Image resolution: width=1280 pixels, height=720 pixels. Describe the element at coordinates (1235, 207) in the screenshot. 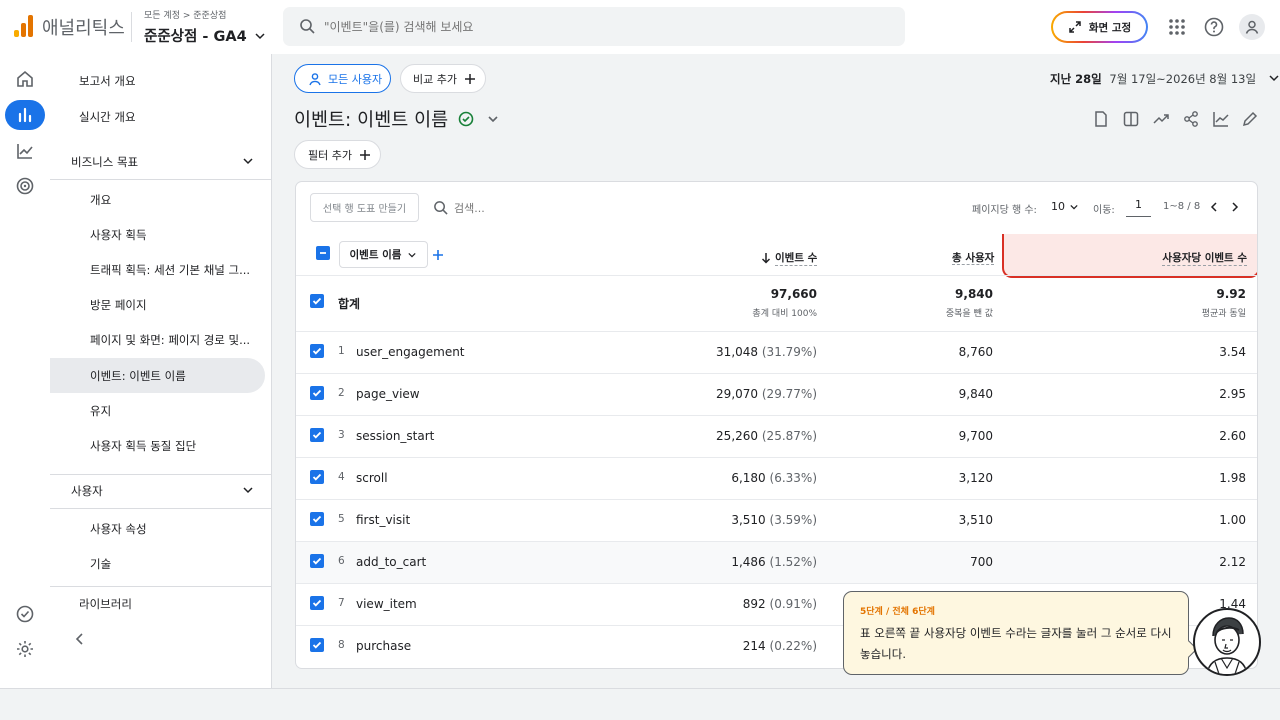

I see `next-page-chevron-icon` at that location.